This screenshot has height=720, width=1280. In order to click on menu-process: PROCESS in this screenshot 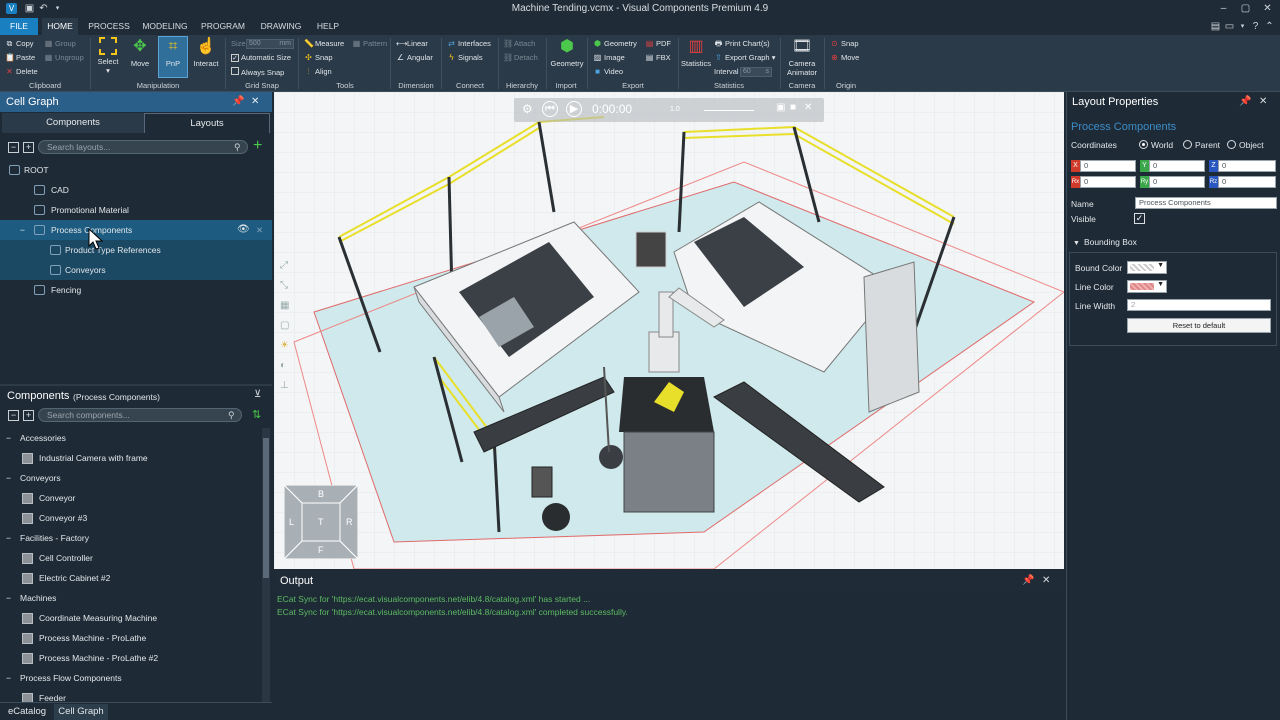, I will do `click(109, 26)`.